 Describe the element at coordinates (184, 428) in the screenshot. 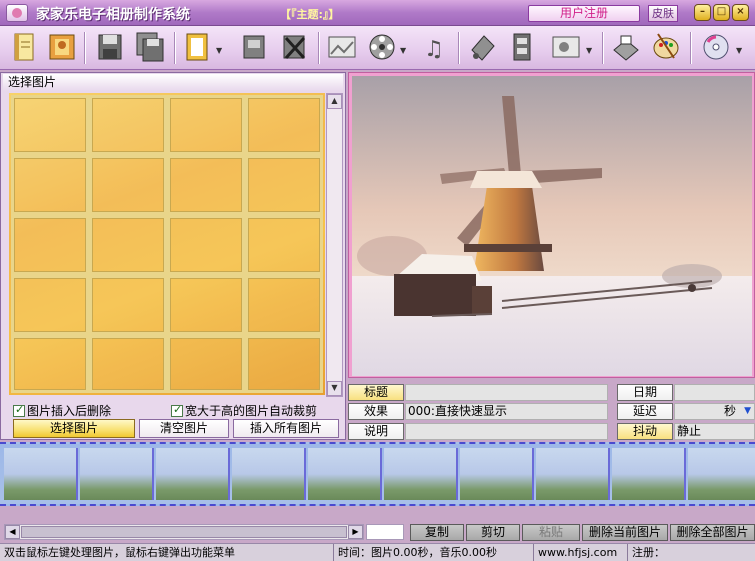

I see `clear-images-button: 清空图片` at that location.